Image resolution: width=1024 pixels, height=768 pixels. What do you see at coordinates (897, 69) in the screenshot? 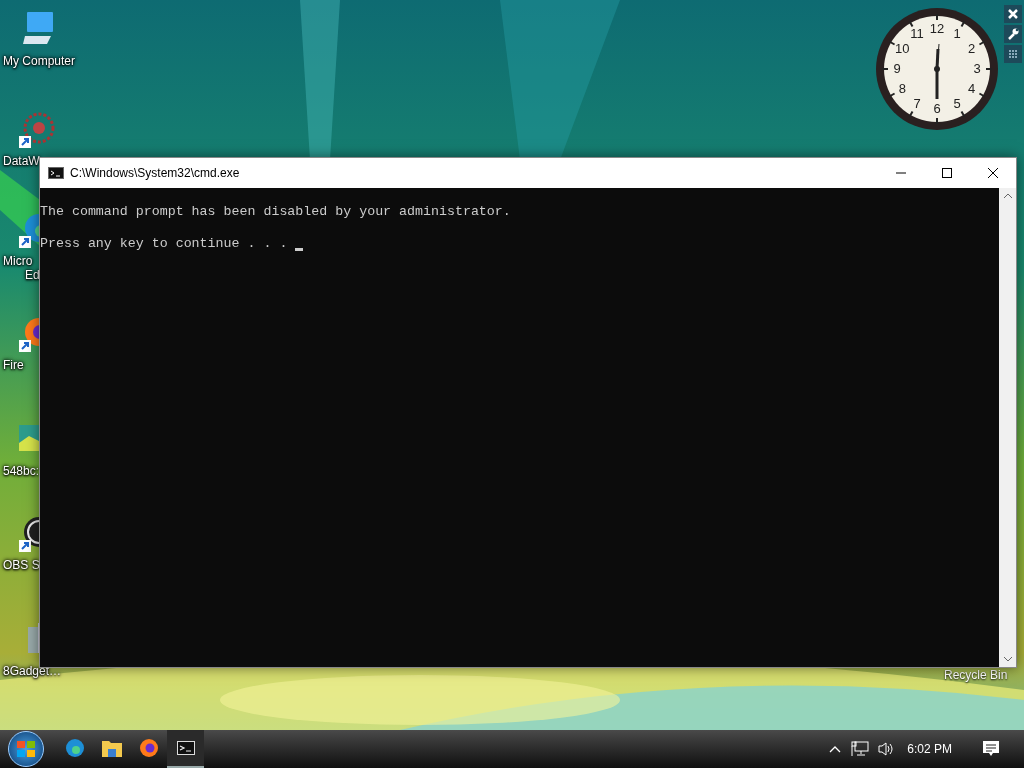
I see `clock-numeral: 9` at bounding box center [897, 69].